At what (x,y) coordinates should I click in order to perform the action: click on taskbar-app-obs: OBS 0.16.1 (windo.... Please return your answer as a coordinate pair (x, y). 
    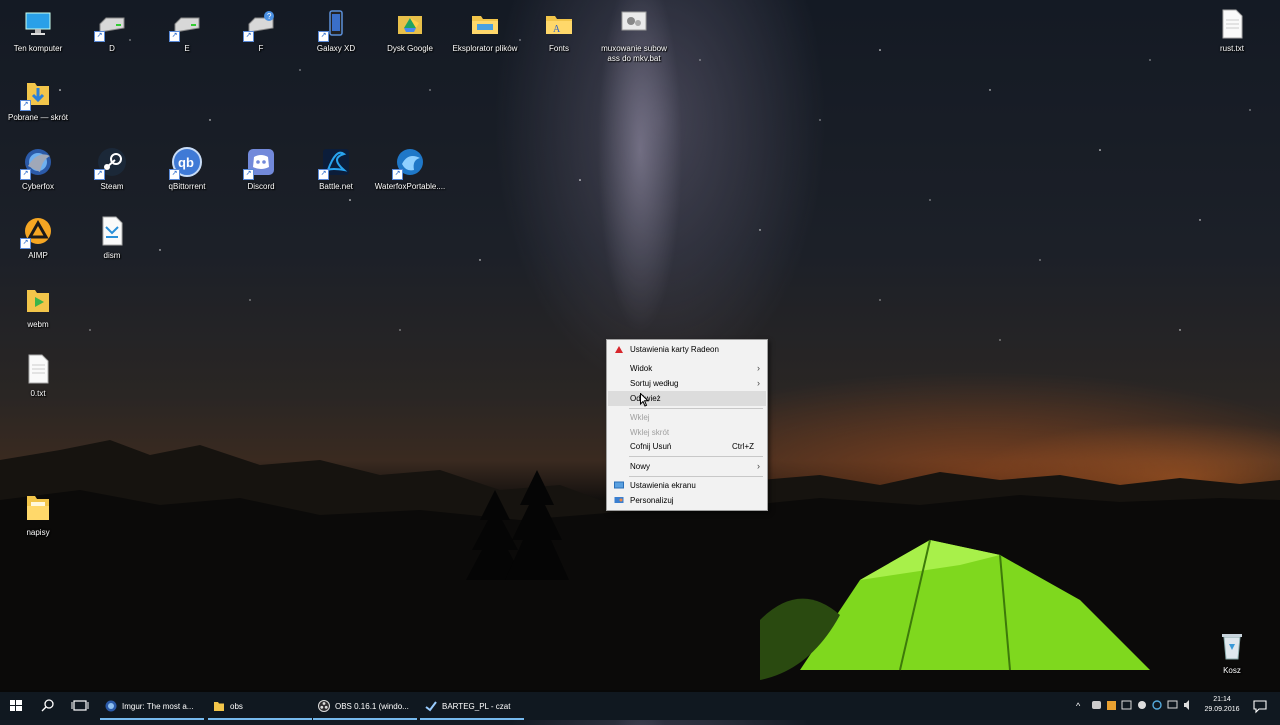
    Looking at the image, I should click on (365, 706).